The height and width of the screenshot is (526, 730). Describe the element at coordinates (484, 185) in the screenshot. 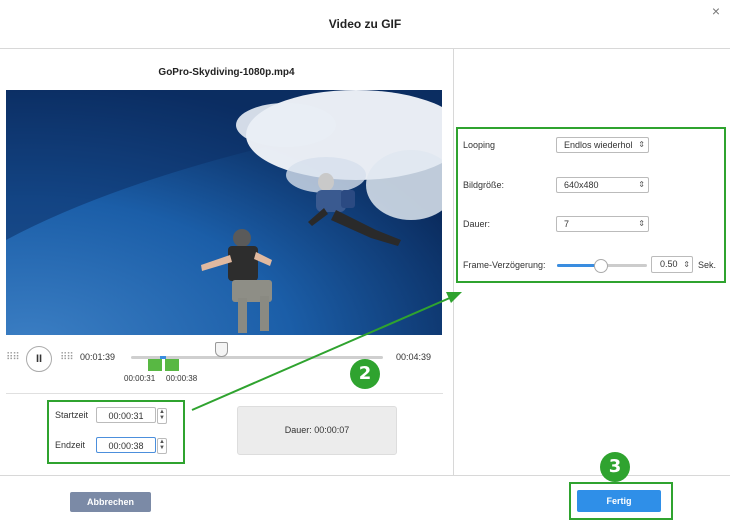

I see `size-label: Bildgröße:` at that location.